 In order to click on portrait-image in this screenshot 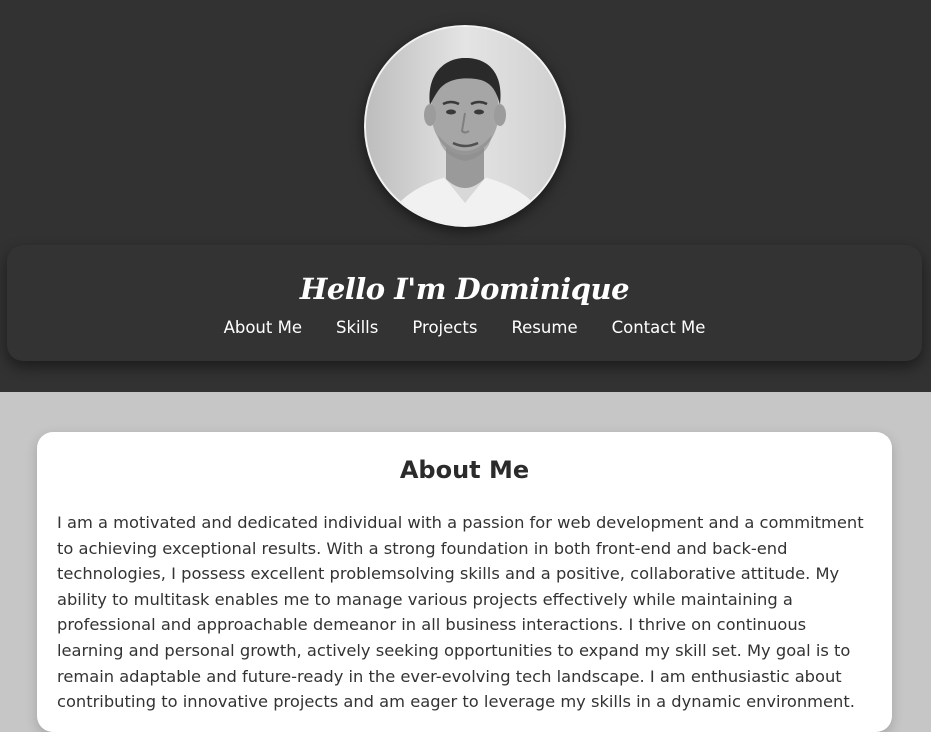, I will do `click(465, 126)`.